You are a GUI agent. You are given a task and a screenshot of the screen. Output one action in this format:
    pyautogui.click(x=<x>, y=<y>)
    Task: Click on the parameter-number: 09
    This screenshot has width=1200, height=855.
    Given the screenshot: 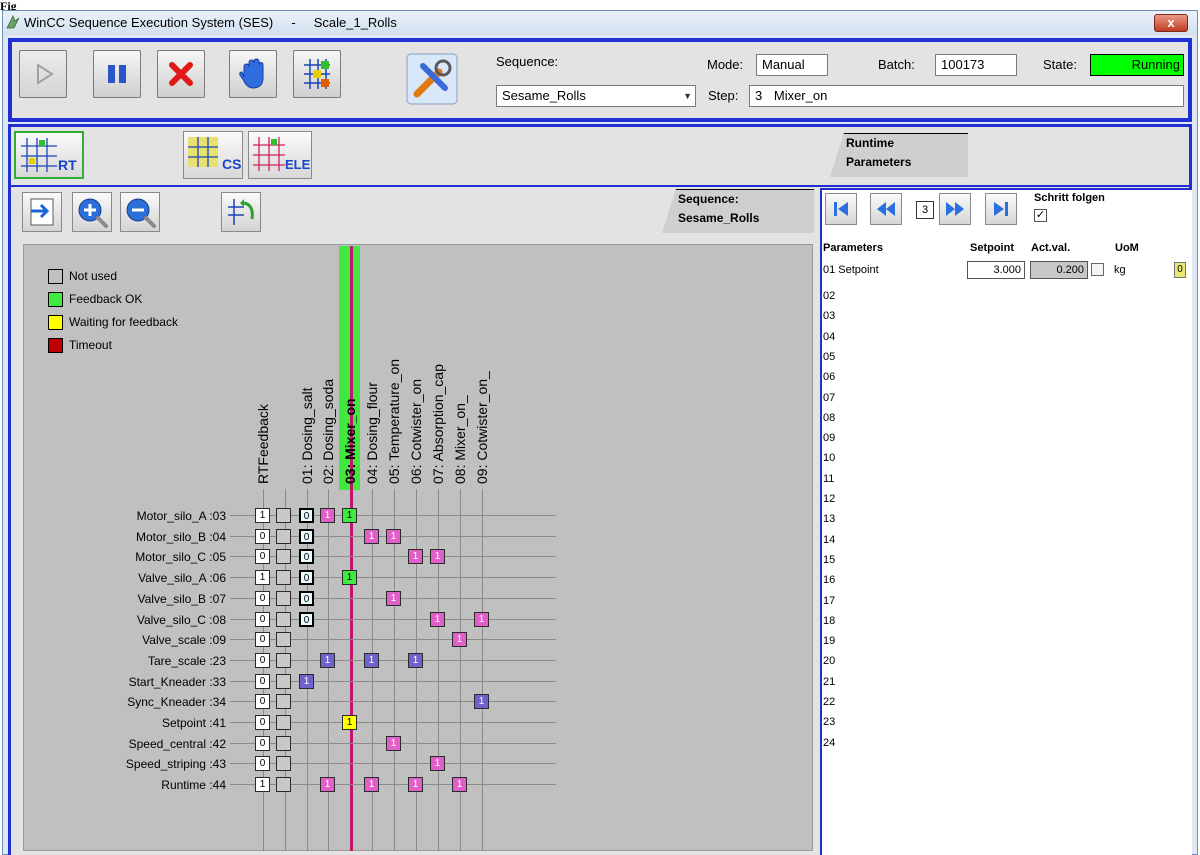 What is the action you would take?
    pyautogui.click(x=829, y=438)
    